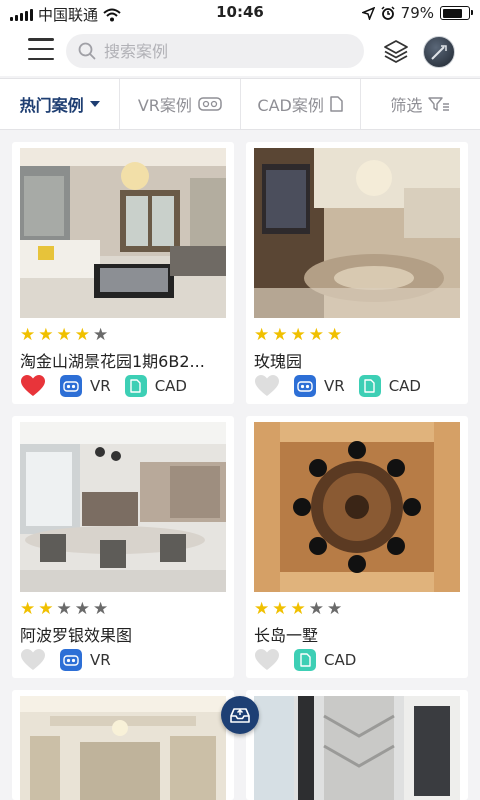 This screenshot has height=800, width=480. Describe the element at coordinates (439, 52) in the screenshot. I see `avatar` at that location.